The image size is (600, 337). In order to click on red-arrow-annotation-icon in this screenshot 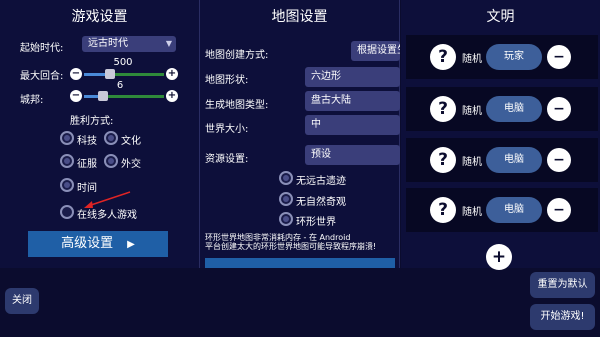, I will do `click(107, 199)`.